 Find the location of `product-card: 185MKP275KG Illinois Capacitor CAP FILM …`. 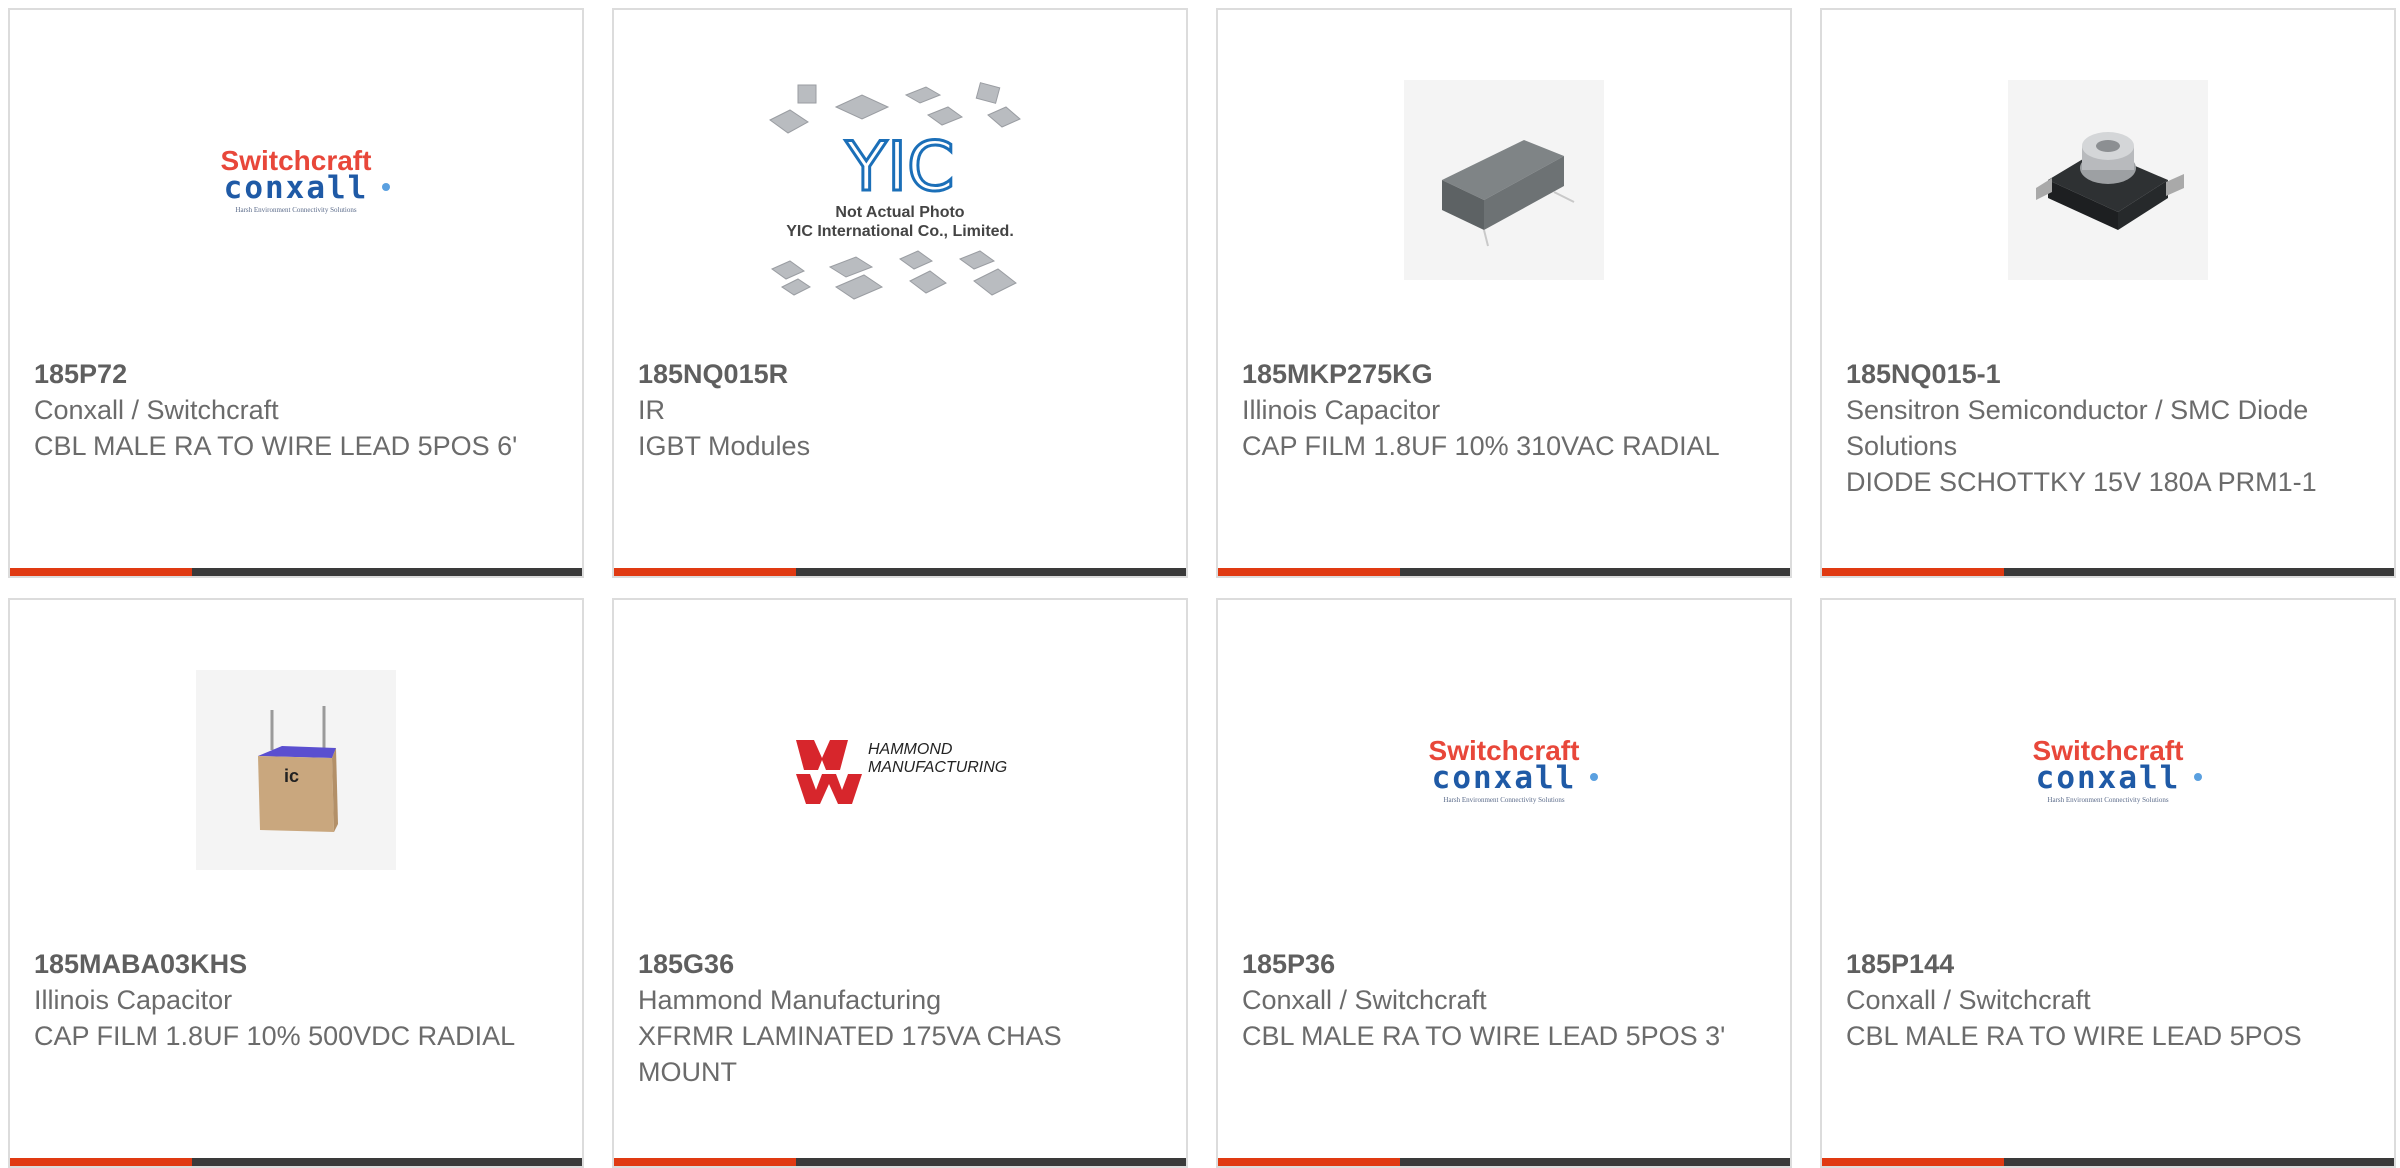

product-card: 185MKP275KG Illinois Capacitor CAP FILM … is located at coordinates (1504, 293).